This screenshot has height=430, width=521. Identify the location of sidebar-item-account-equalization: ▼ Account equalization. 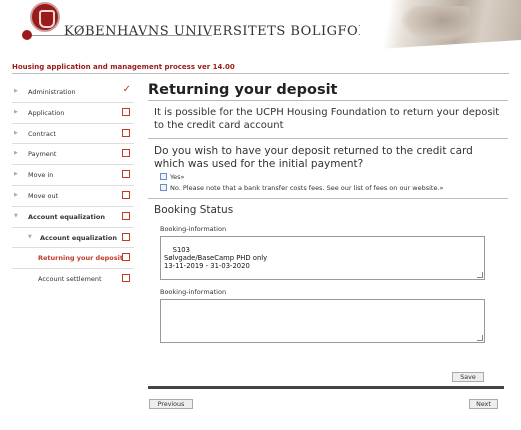
(73, 217).